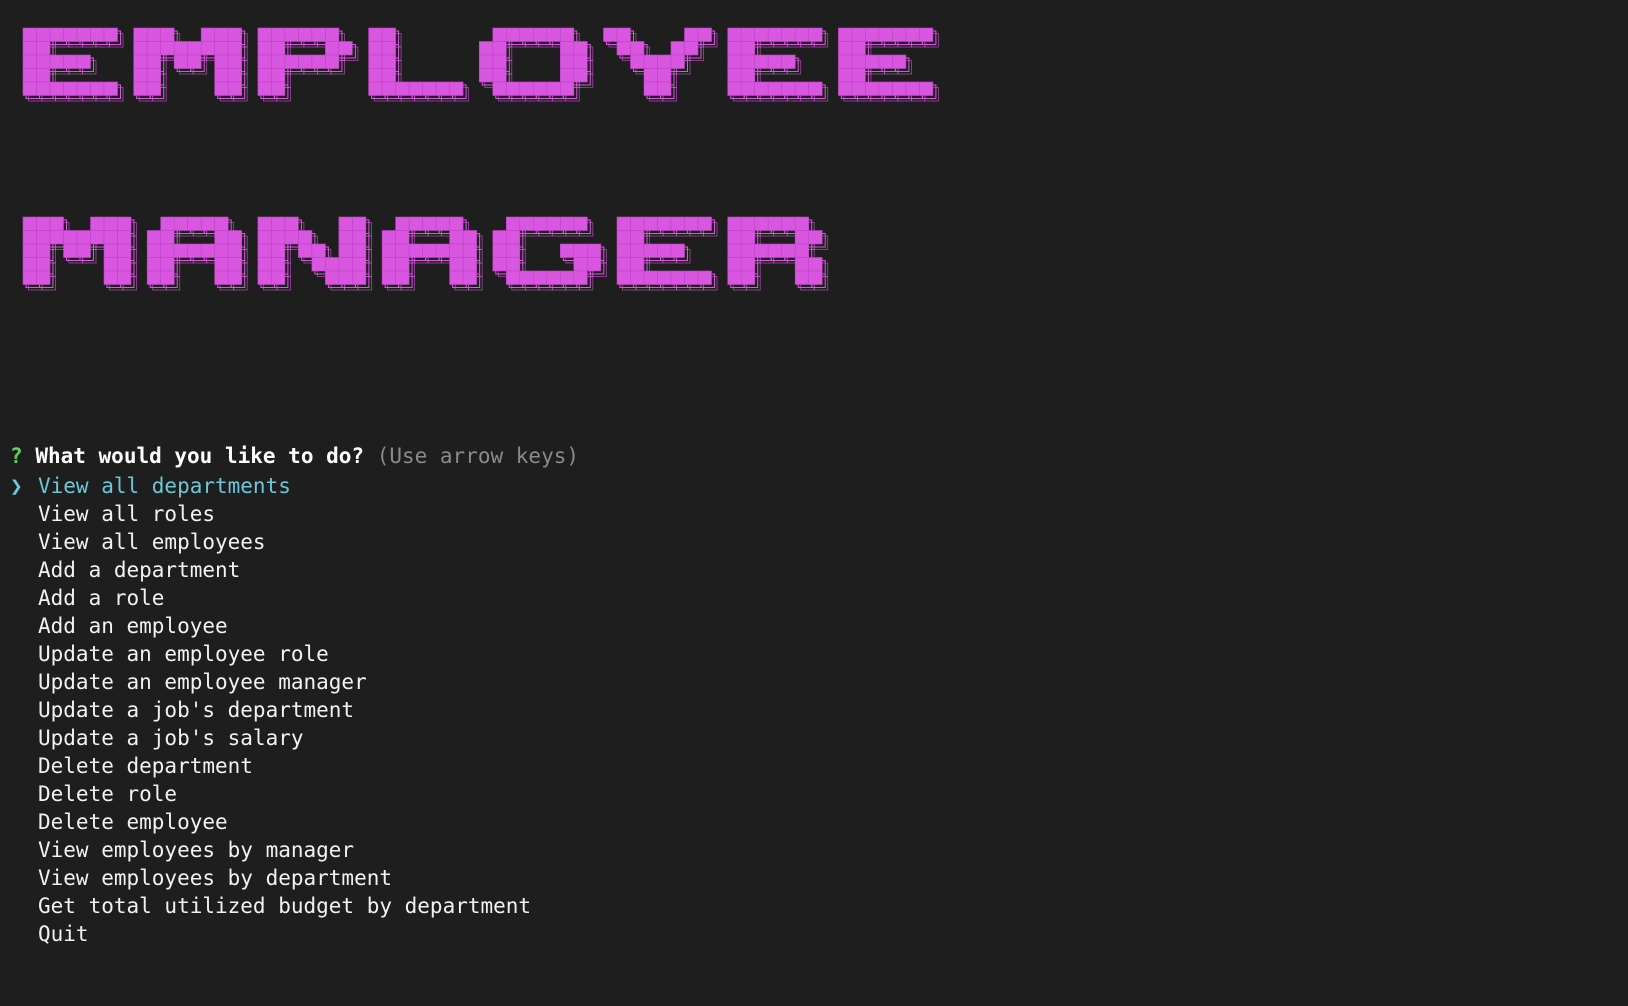 The width and height of the screenshot is (1628, 1006). What do you see at coordinates (270, 542) in the screenshot?
I see `menu-item: View all employees` at bounding box center [270, 542].